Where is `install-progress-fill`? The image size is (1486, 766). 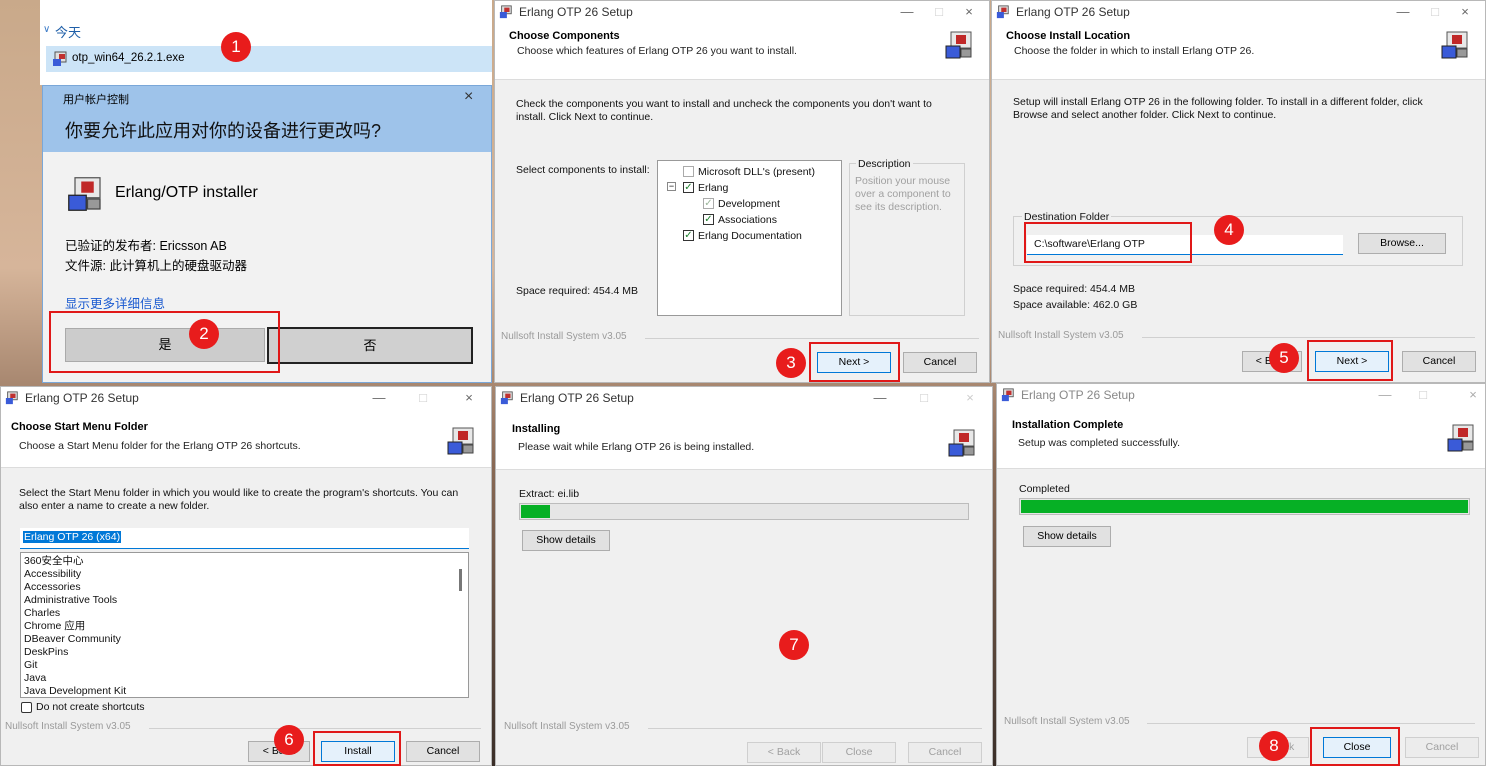
install-progress-fill is located at coordinates (535, 511).